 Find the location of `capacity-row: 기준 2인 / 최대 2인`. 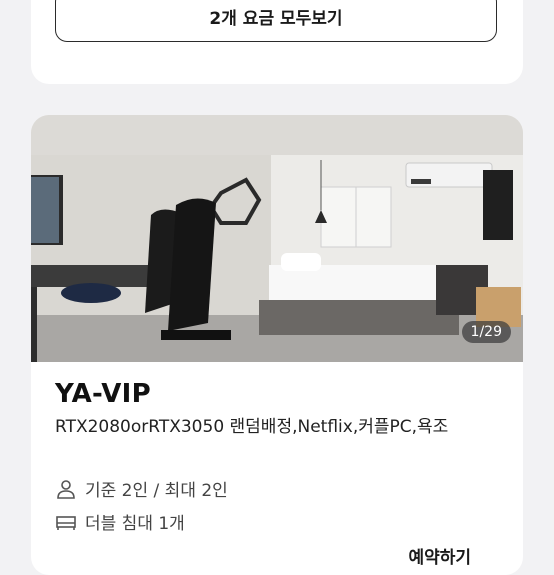

capacity-row: 기준 2인 / 최대 2인 is located at coordinates (141, 488).